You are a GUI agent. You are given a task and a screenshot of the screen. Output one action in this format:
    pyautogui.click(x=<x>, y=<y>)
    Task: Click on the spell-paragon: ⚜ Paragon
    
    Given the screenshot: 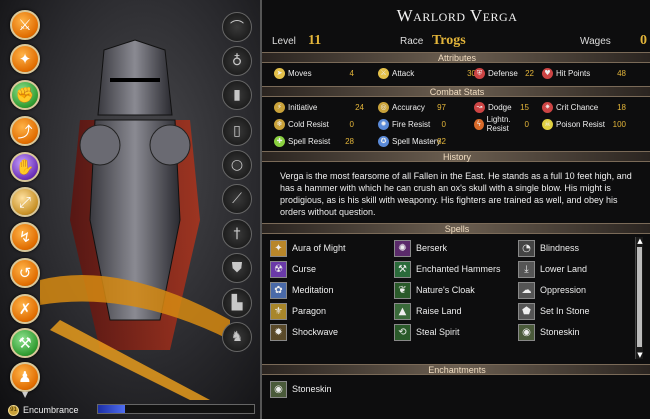 What is the action you would take?
    pyautogui.click(x=298, y=311)
    